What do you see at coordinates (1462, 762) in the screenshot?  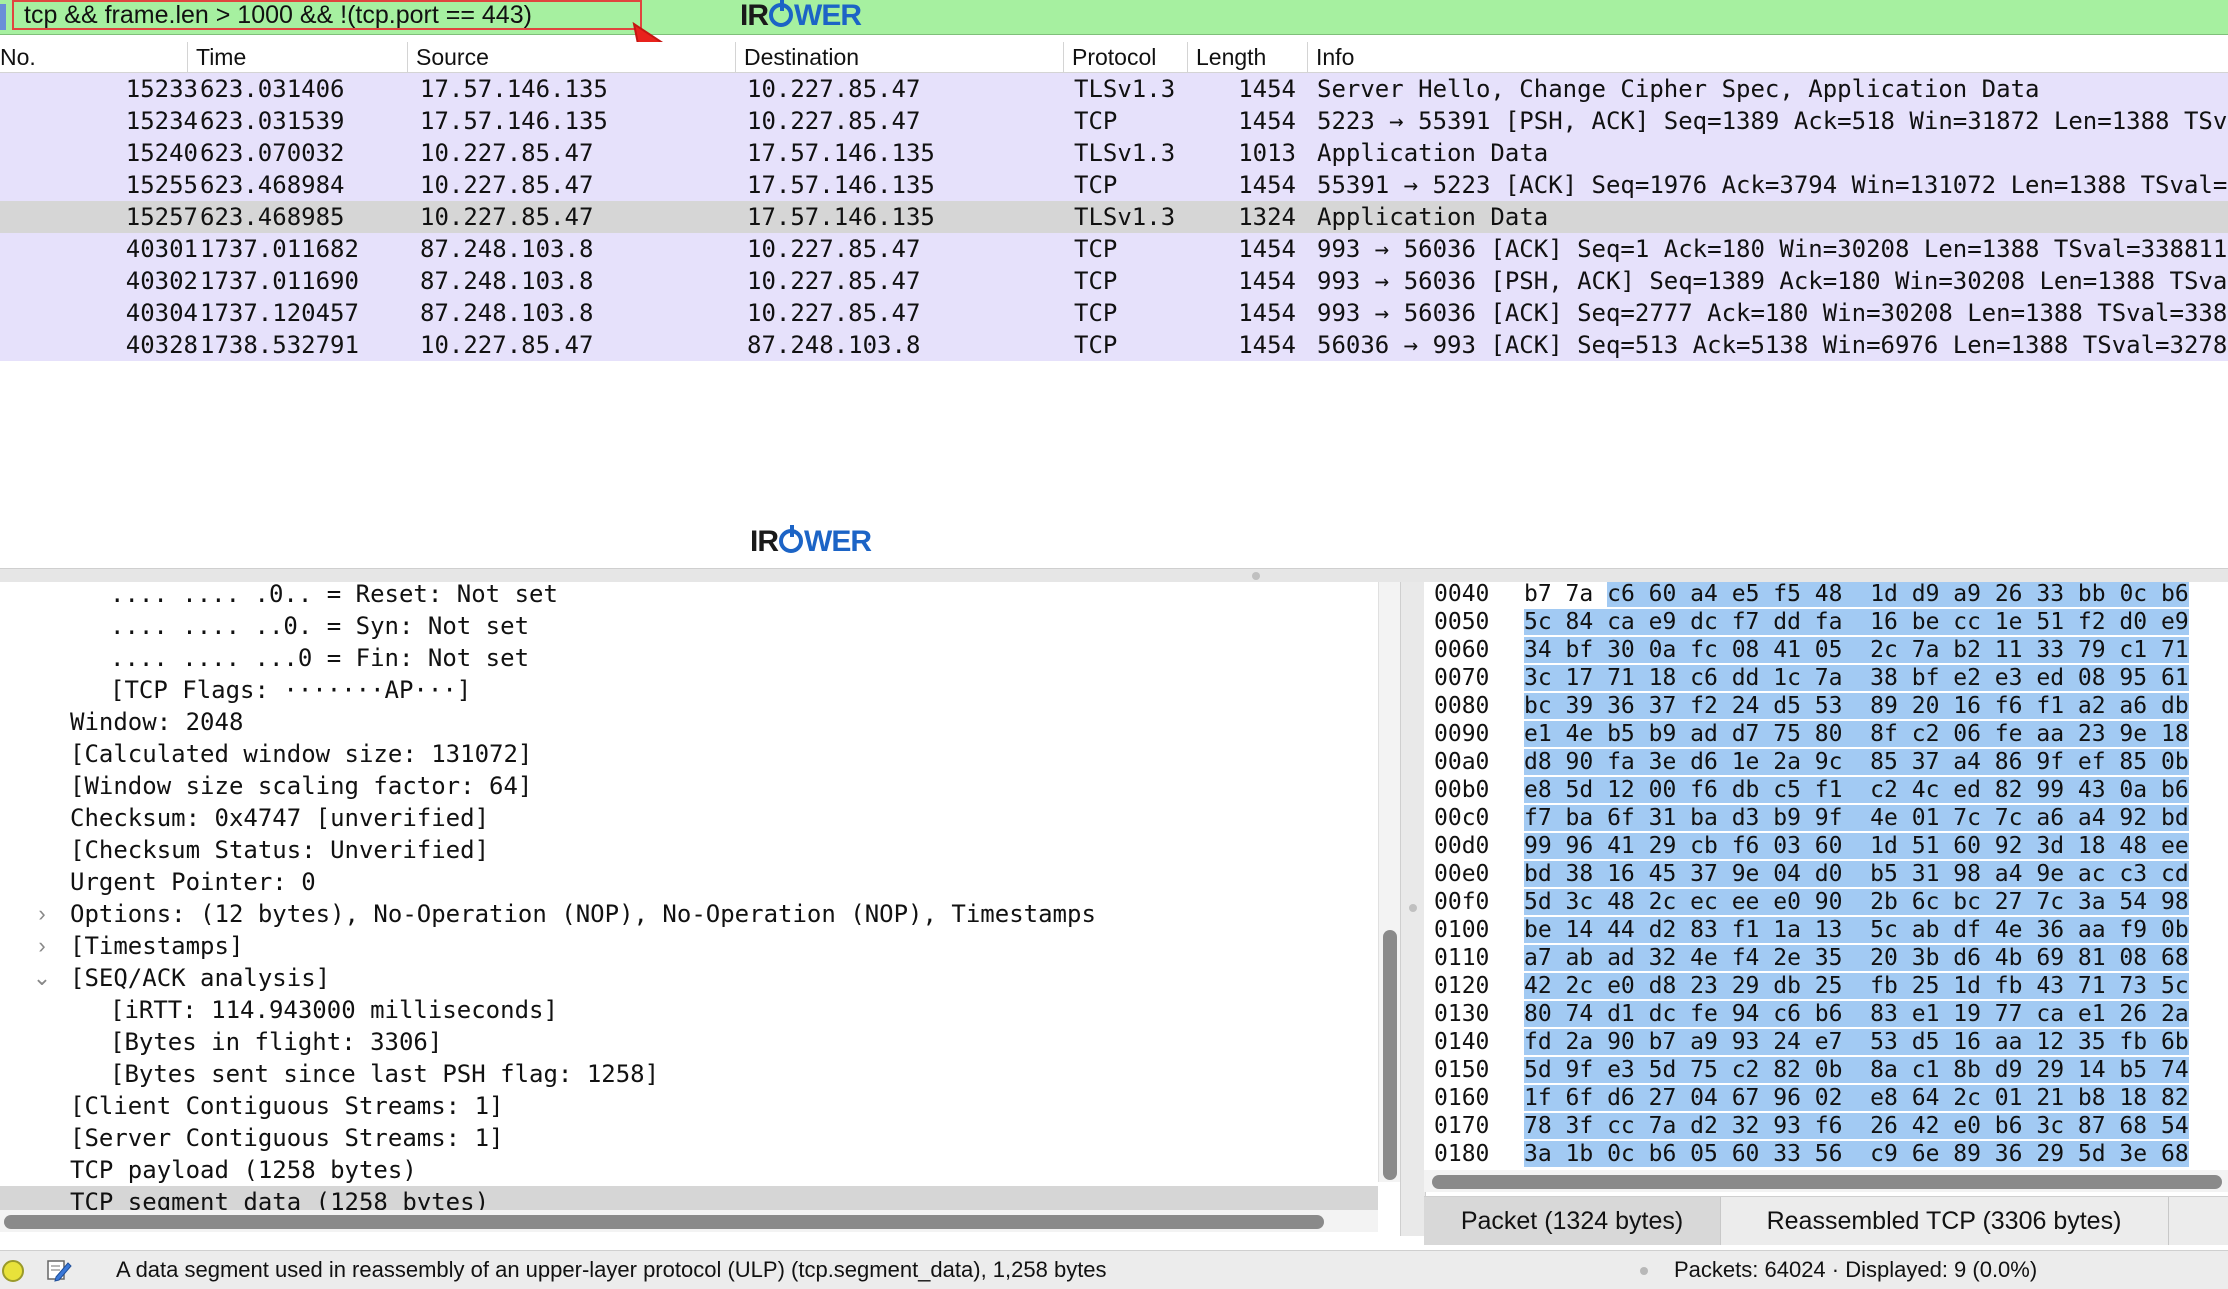 I see `hex-offset: 00a0` at bounding box center [1462, 762].